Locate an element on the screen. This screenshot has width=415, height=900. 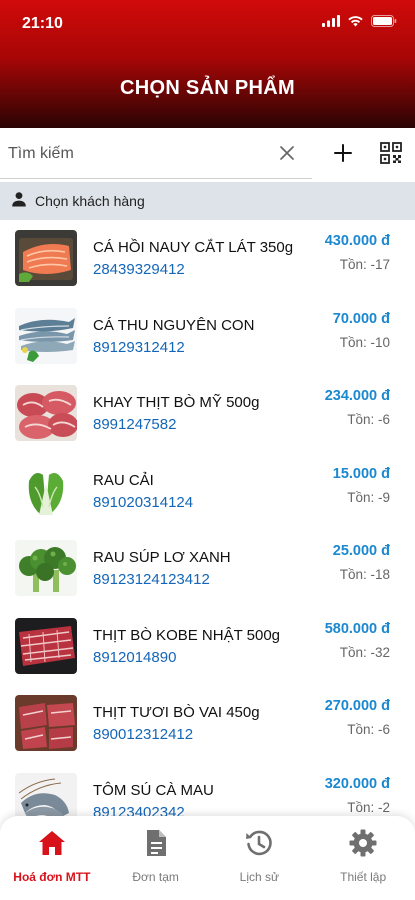
shrimp-image is located at coordinates (46, 794).